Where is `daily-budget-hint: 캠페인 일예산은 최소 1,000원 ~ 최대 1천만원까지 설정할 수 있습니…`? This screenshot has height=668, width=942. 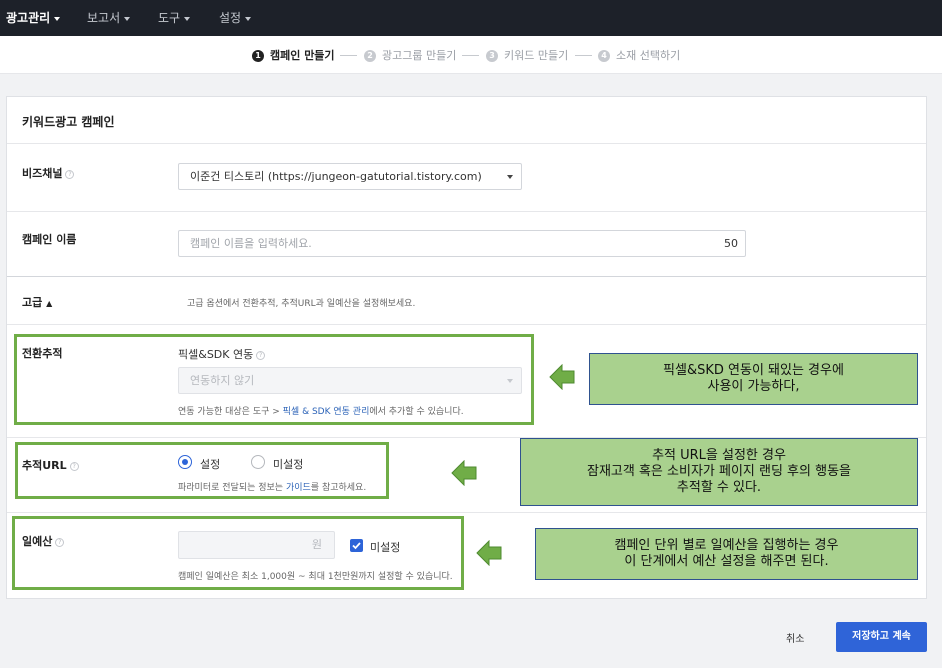
daily-budget-hint: 캠페인 일예산은 최소 1,000원 ~ 최대 1천만원까지 설정할 수 있습니… is located at coordinates (315, 577).